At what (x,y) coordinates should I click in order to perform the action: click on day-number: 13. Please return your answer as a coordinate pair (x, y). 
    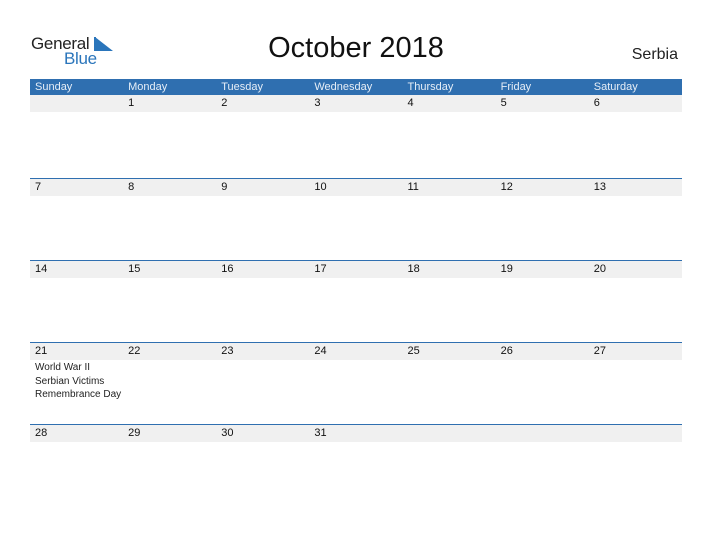
    Looking at the image, I should click on (599, 187).